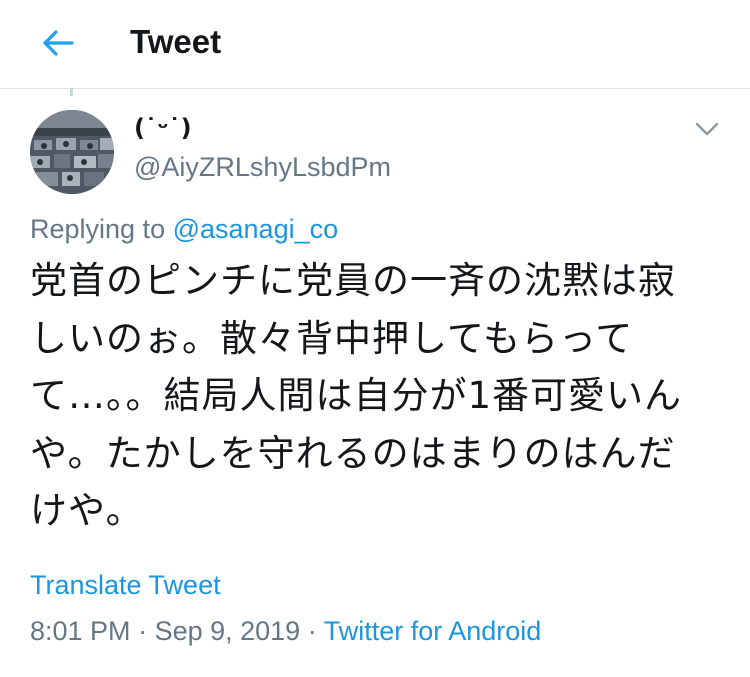 The image size is (750, 677). What do you see at coordinates (227, 631) in the screenshot?
I see `tweet-date: Sep 9, 2019` at bounding box center [227, 631].